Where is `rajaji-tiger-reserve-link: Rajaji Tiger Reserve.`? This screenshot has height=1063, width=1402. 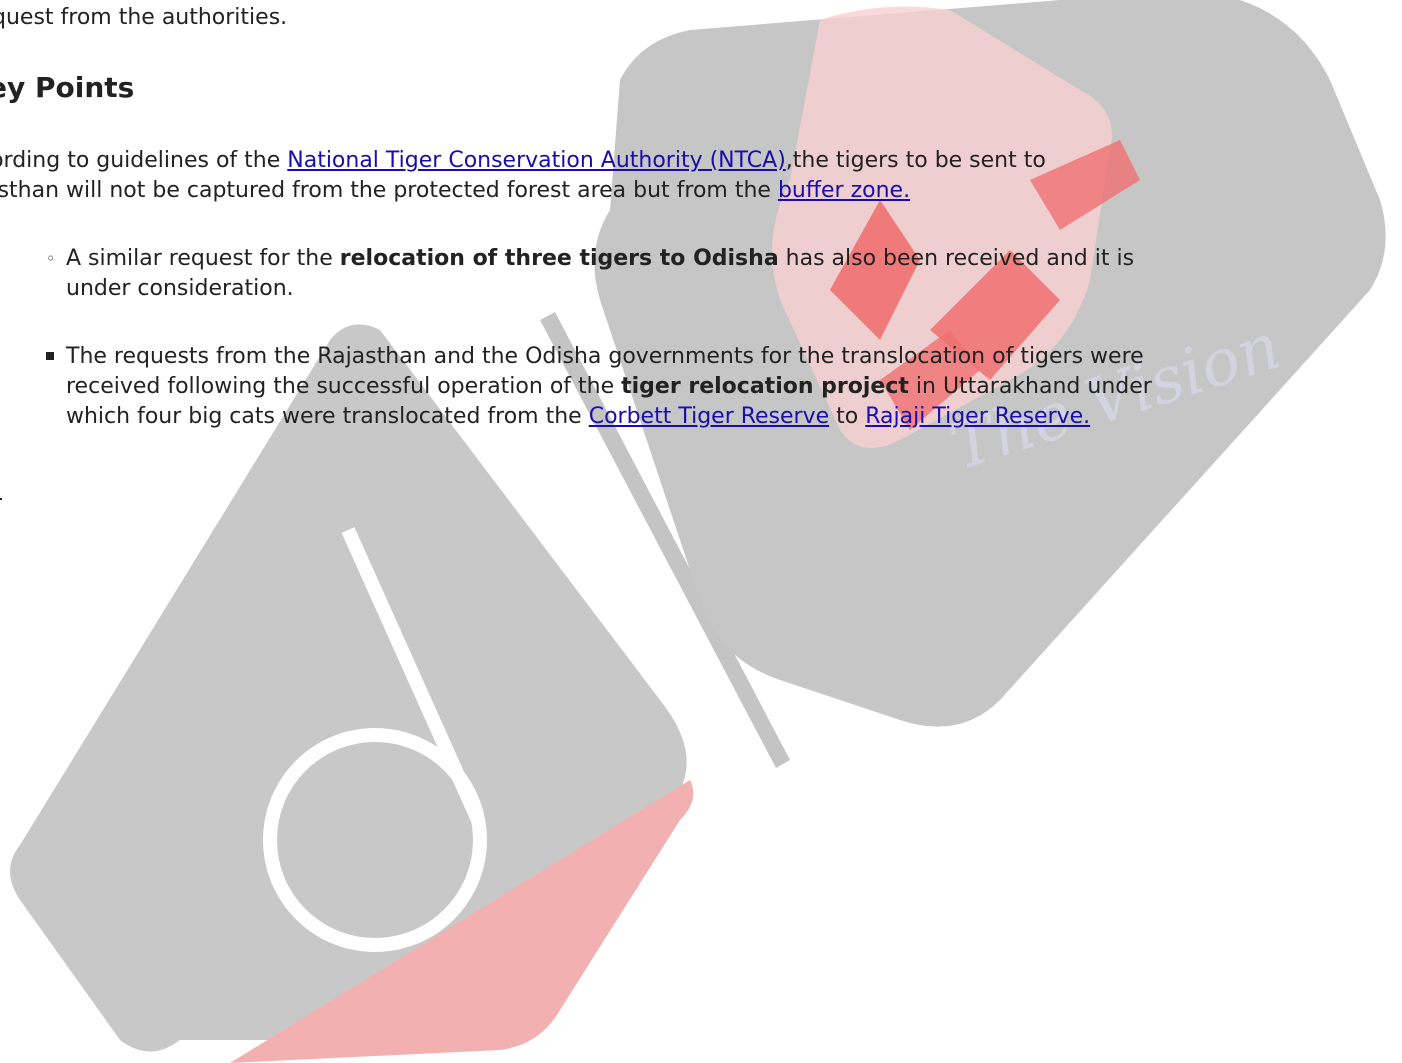 rajaji-tiger-reserve-link: Rajaji Tiger Reserve. is located at coordinates (977, 416).